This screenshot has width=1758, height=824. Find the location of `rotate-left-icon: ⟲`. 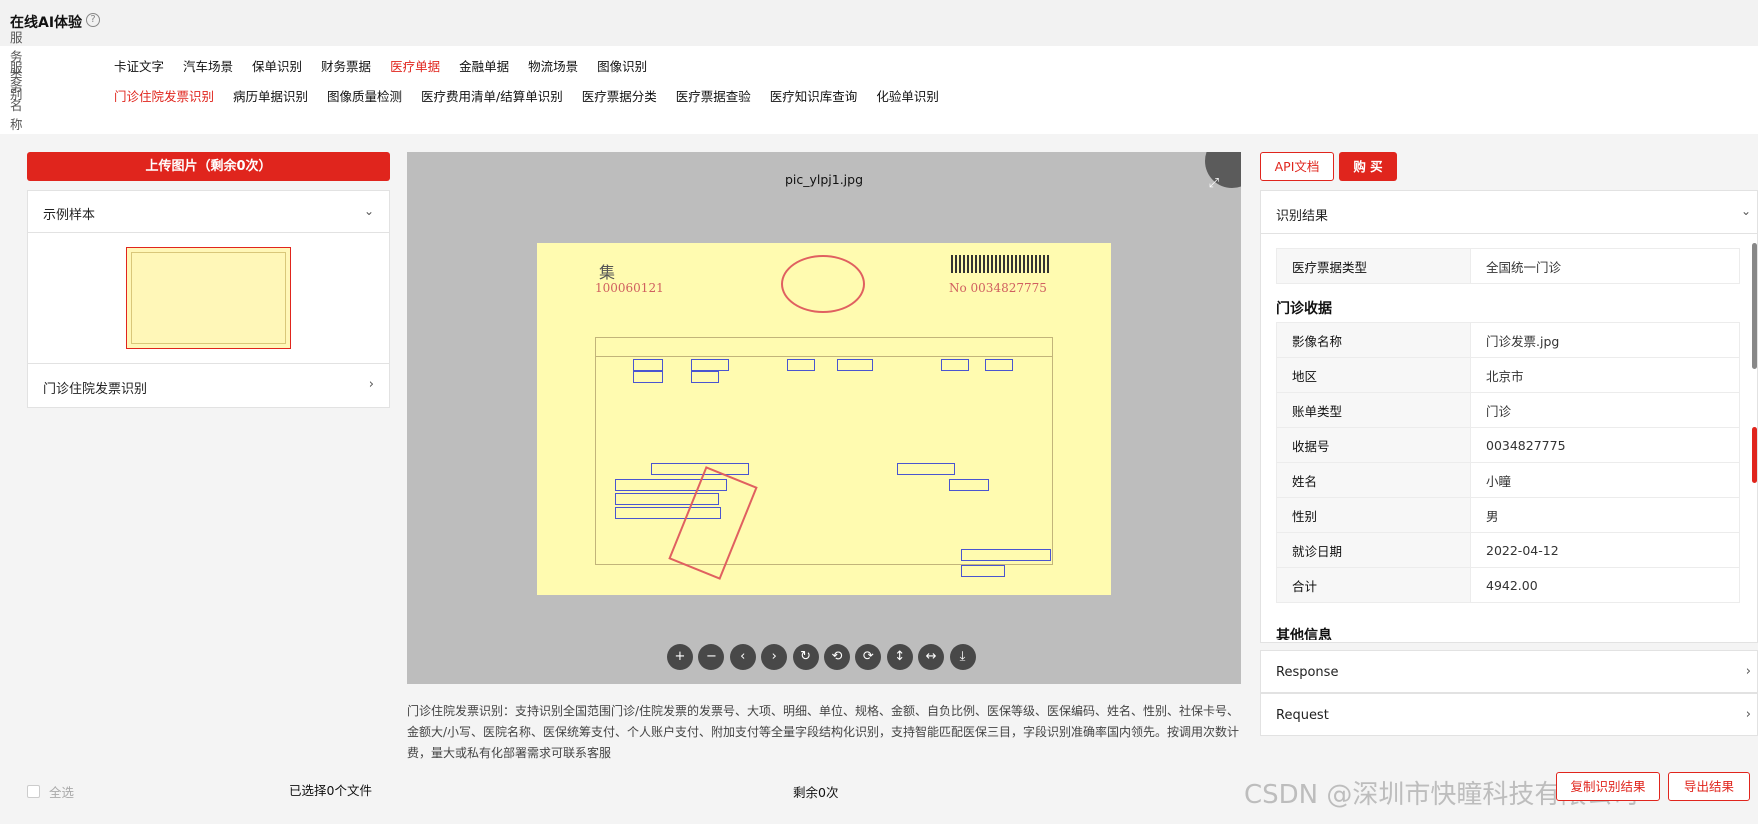

rotate-left-icon: ⟲ is located at coordinates (836, 657).